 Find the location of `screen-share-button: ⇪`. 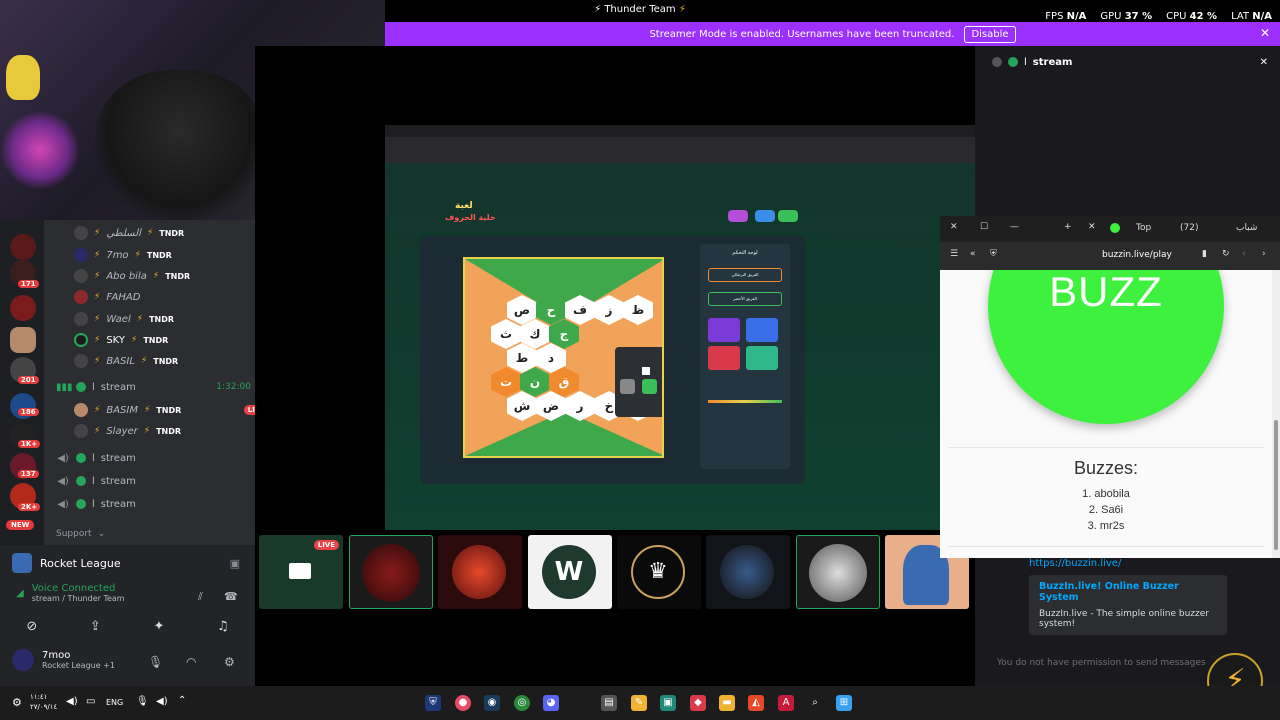

screen-share-button: ⇪ is located at coordinates (95, 626).